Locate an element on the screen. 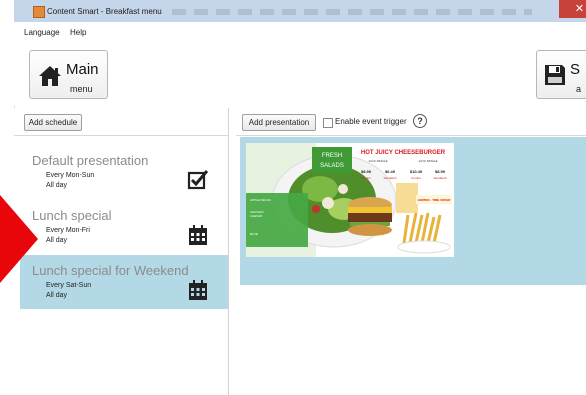 The height and width of the screenshot is (395, 586). schedule-title: Lunch special is located at coordinates (72, 215).